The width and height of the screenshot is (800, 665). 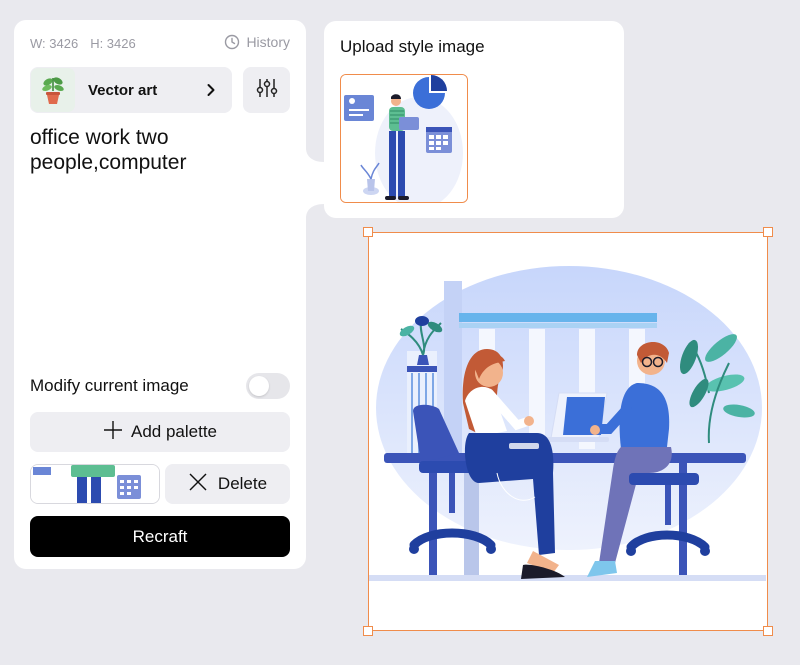 I want to click on history-label: History, so click(x=268, y=42).